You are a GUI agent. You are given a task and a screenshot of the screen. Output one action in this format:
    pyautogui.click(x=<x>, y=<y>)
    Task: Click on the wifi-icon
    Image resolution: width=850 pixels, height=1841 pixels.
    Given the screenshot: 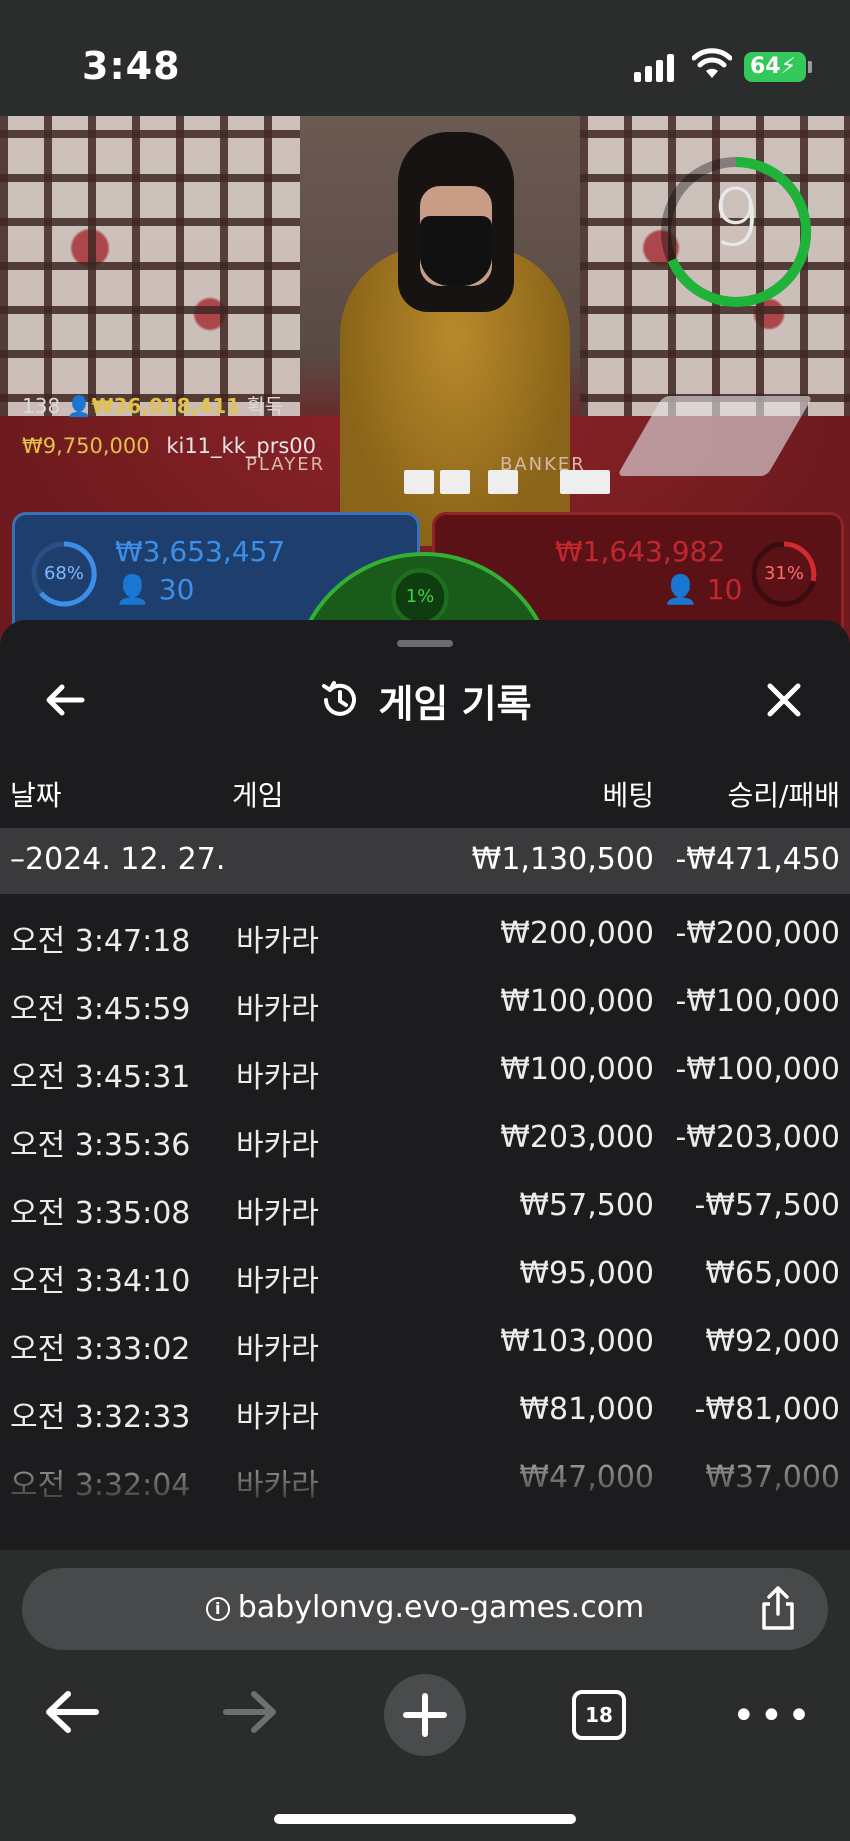 What is the action you would take?
    pyautogui.click(x=712, y=63)
    